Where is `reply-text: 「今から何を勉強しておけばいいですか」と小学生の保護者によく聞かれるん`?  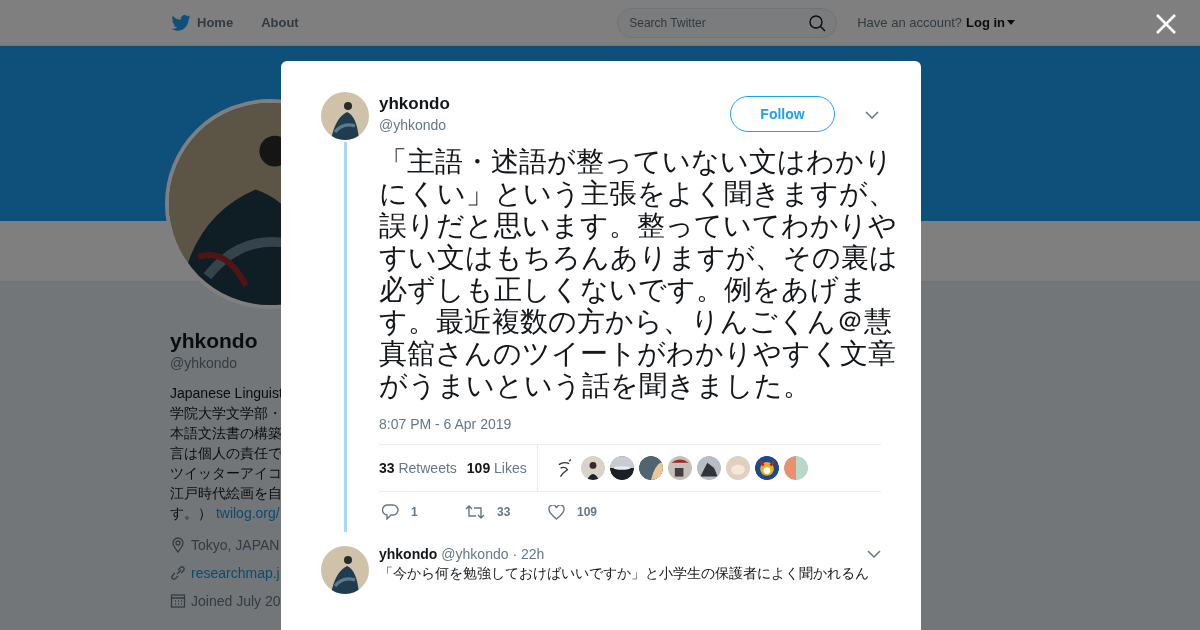 reply-text: 「今から何を勉強しておけばいいですか」と小学生の保護者によく聞かれるん is located at coordinates (624, 573).